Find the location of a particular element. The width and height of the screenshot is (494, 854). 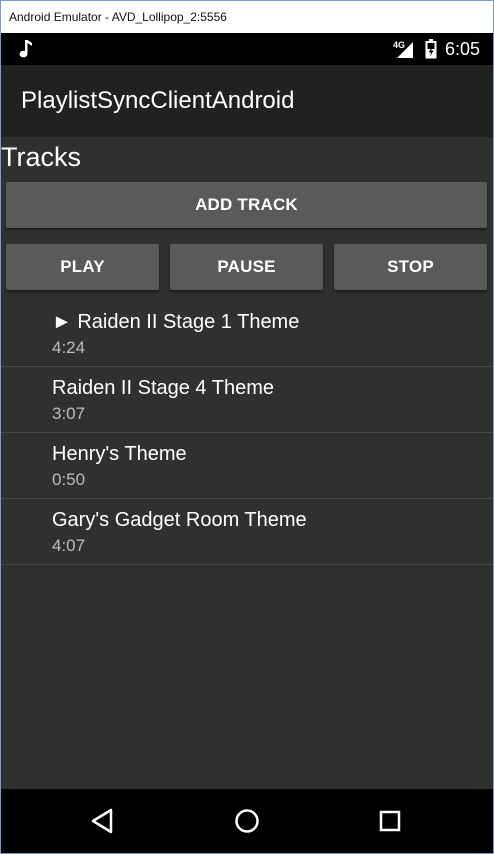

battery-icon is located at coordinates (431, 49).